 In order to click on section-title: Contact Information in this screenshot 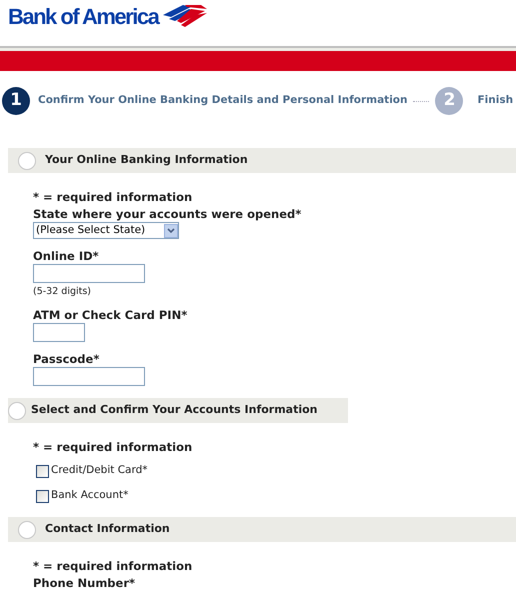, I will do `click(107, 529)`.